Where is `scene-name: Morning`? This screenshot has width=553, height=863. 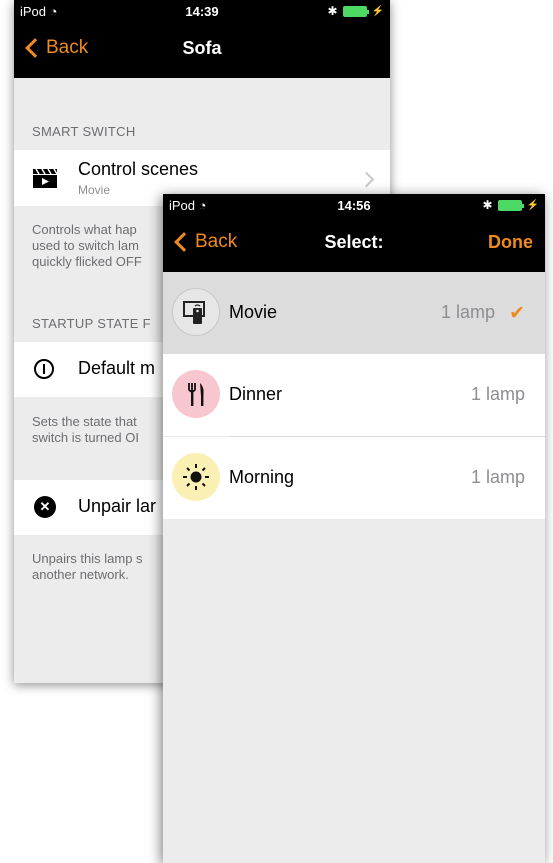 scene-name: Morning is located at coordinates (262, 477).